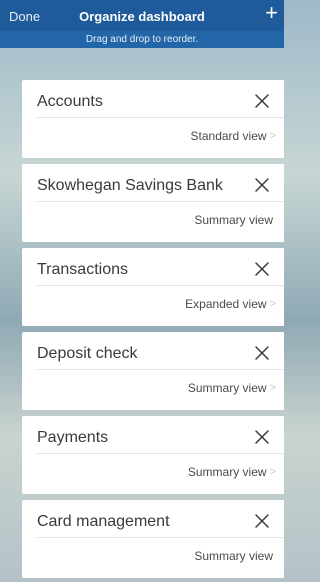  What do you see at coordinates (103, 521) in the screenshot?
I see `card-title: Card management` at bounding box center [103, 521].